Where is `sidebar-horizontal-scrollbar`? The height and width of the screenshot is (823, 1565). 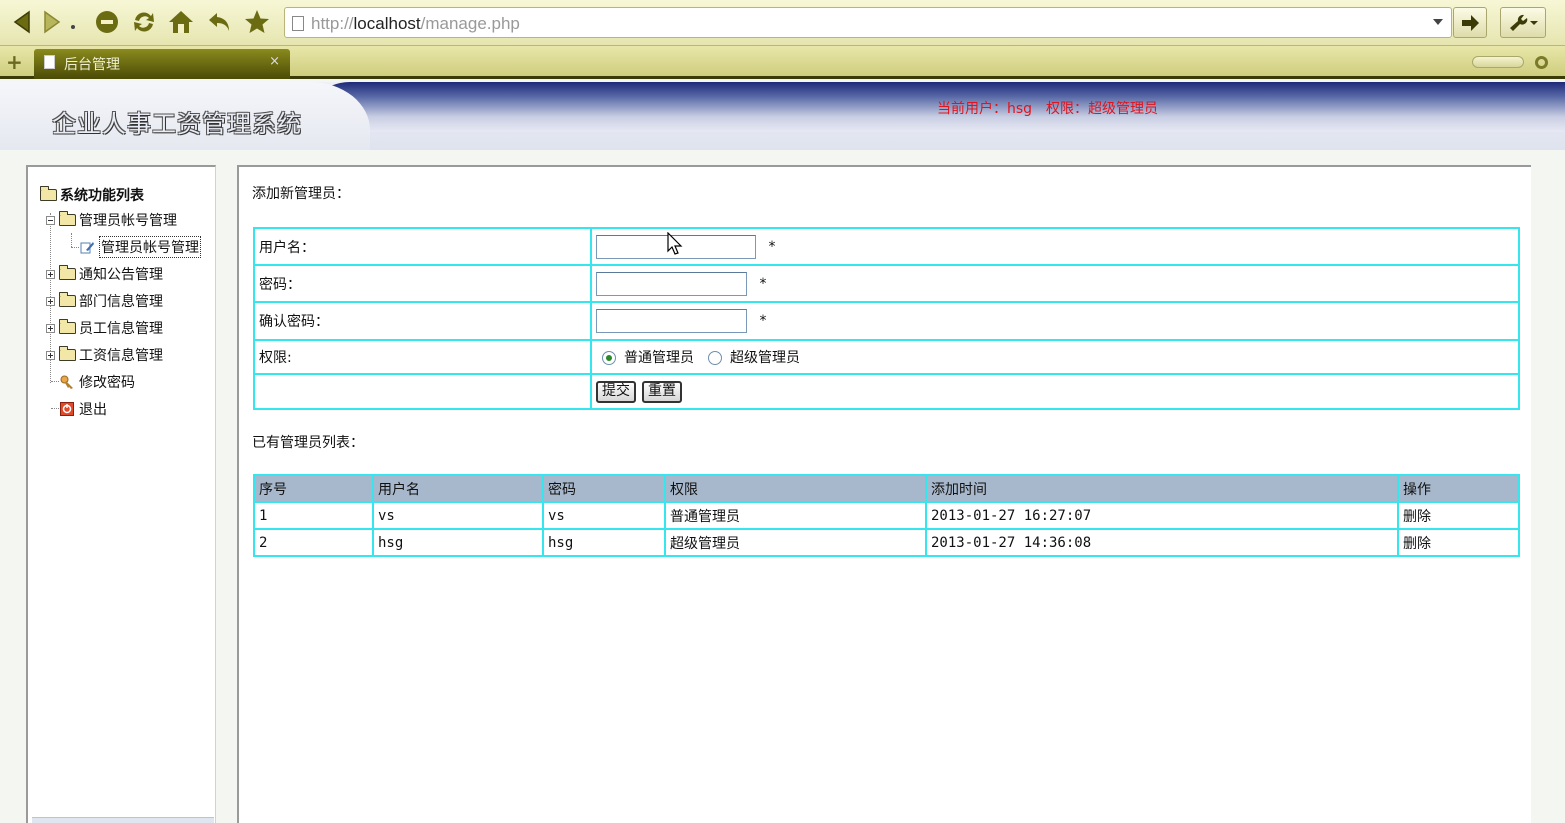 sidebar-horizontal-scrollbar is located at coordinates (123, 820).